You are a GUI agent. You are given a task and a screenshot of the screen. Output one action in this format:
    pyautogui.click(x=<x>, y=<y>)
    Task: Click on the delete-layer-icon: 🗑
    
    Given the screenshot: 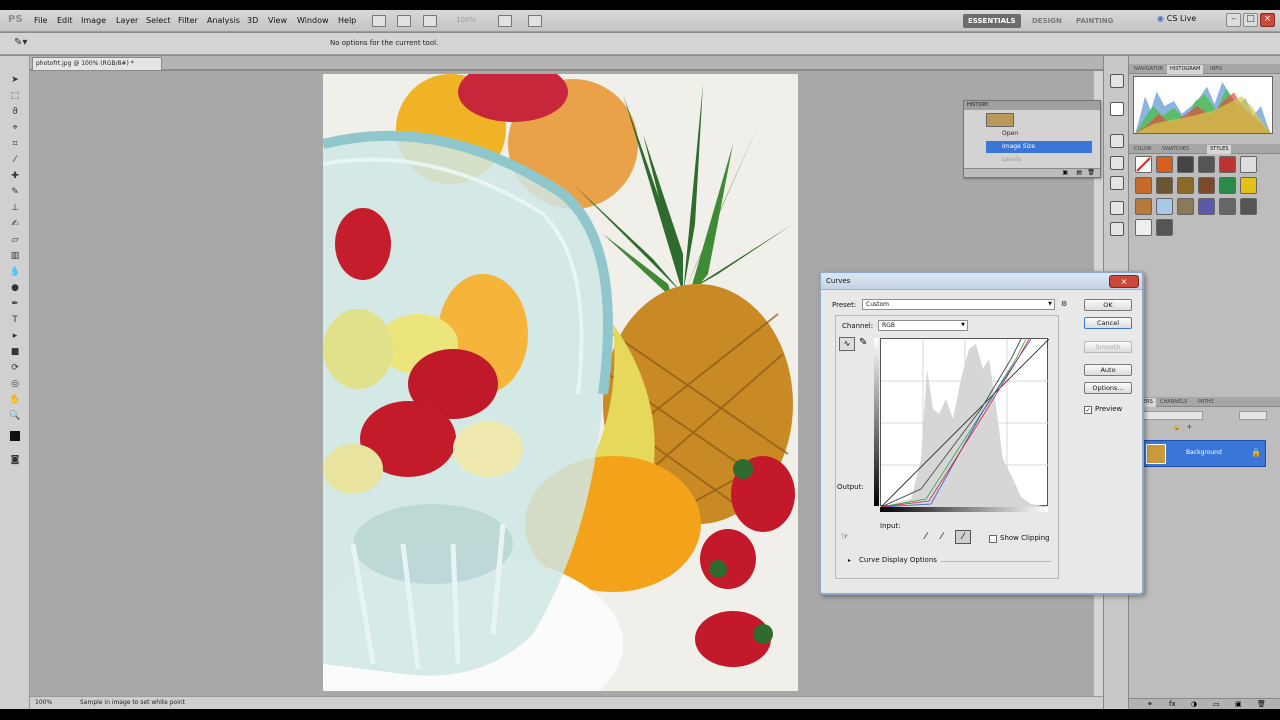 What is the action you would take?
    pyautogui.click(x=1261, y=704)
    